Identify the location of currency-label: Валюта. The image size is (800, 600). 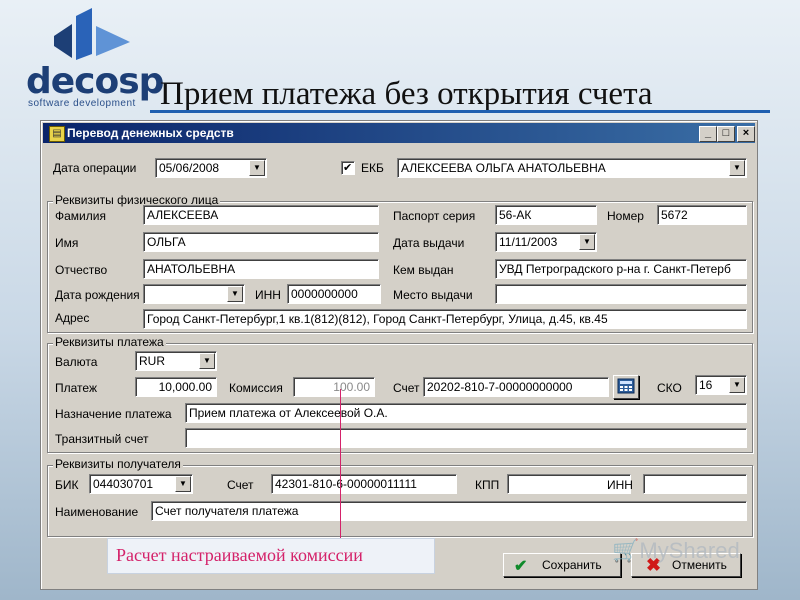
(76, 362).